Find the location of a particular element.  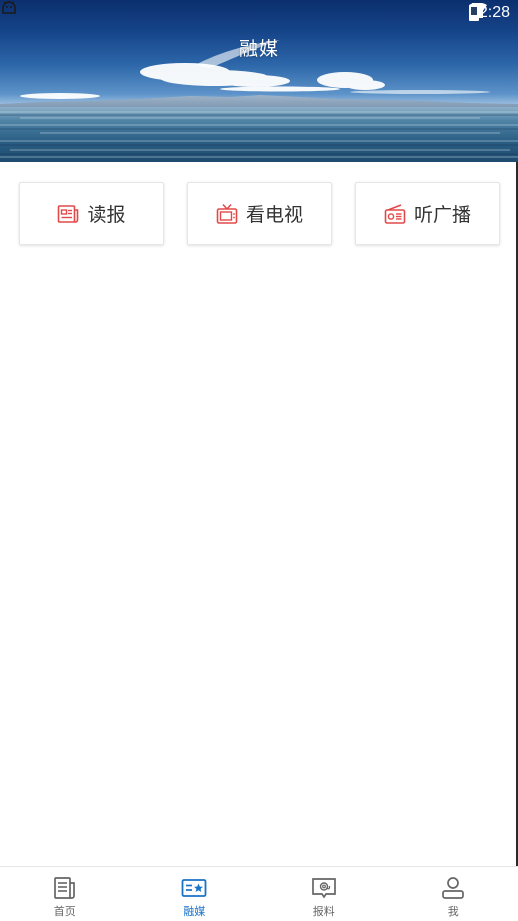

listen-radio-label: 听广播 is located at coordinates (442, 213).